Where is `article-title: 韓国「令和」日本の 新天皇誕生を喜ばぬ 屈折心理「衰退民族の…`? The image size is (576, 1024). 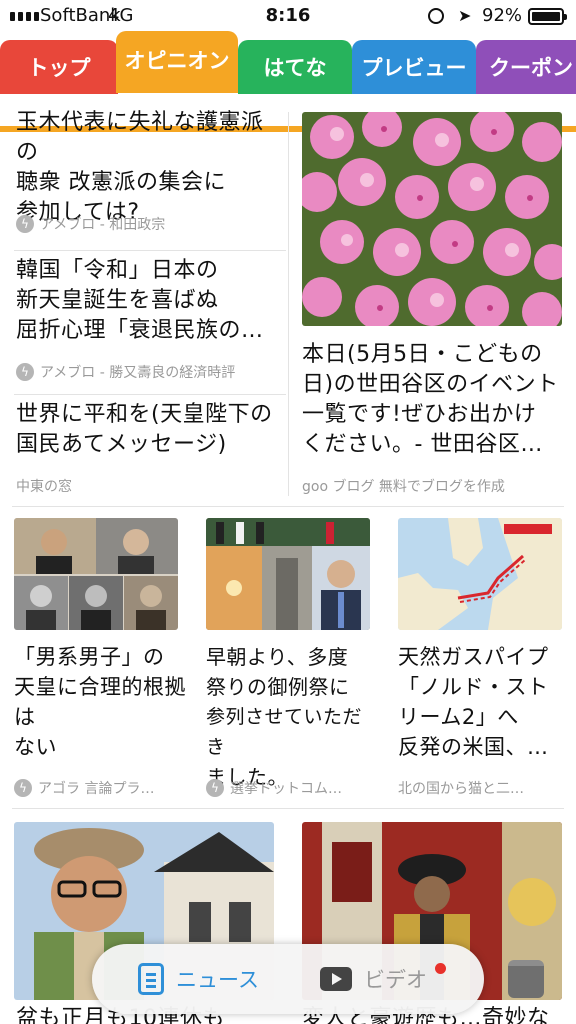 article-title: 韓国「令和」日本の 新天皇誕生を喜ばぬ 屈折心理「衰退民族の… is located at coordinates (140, 300).